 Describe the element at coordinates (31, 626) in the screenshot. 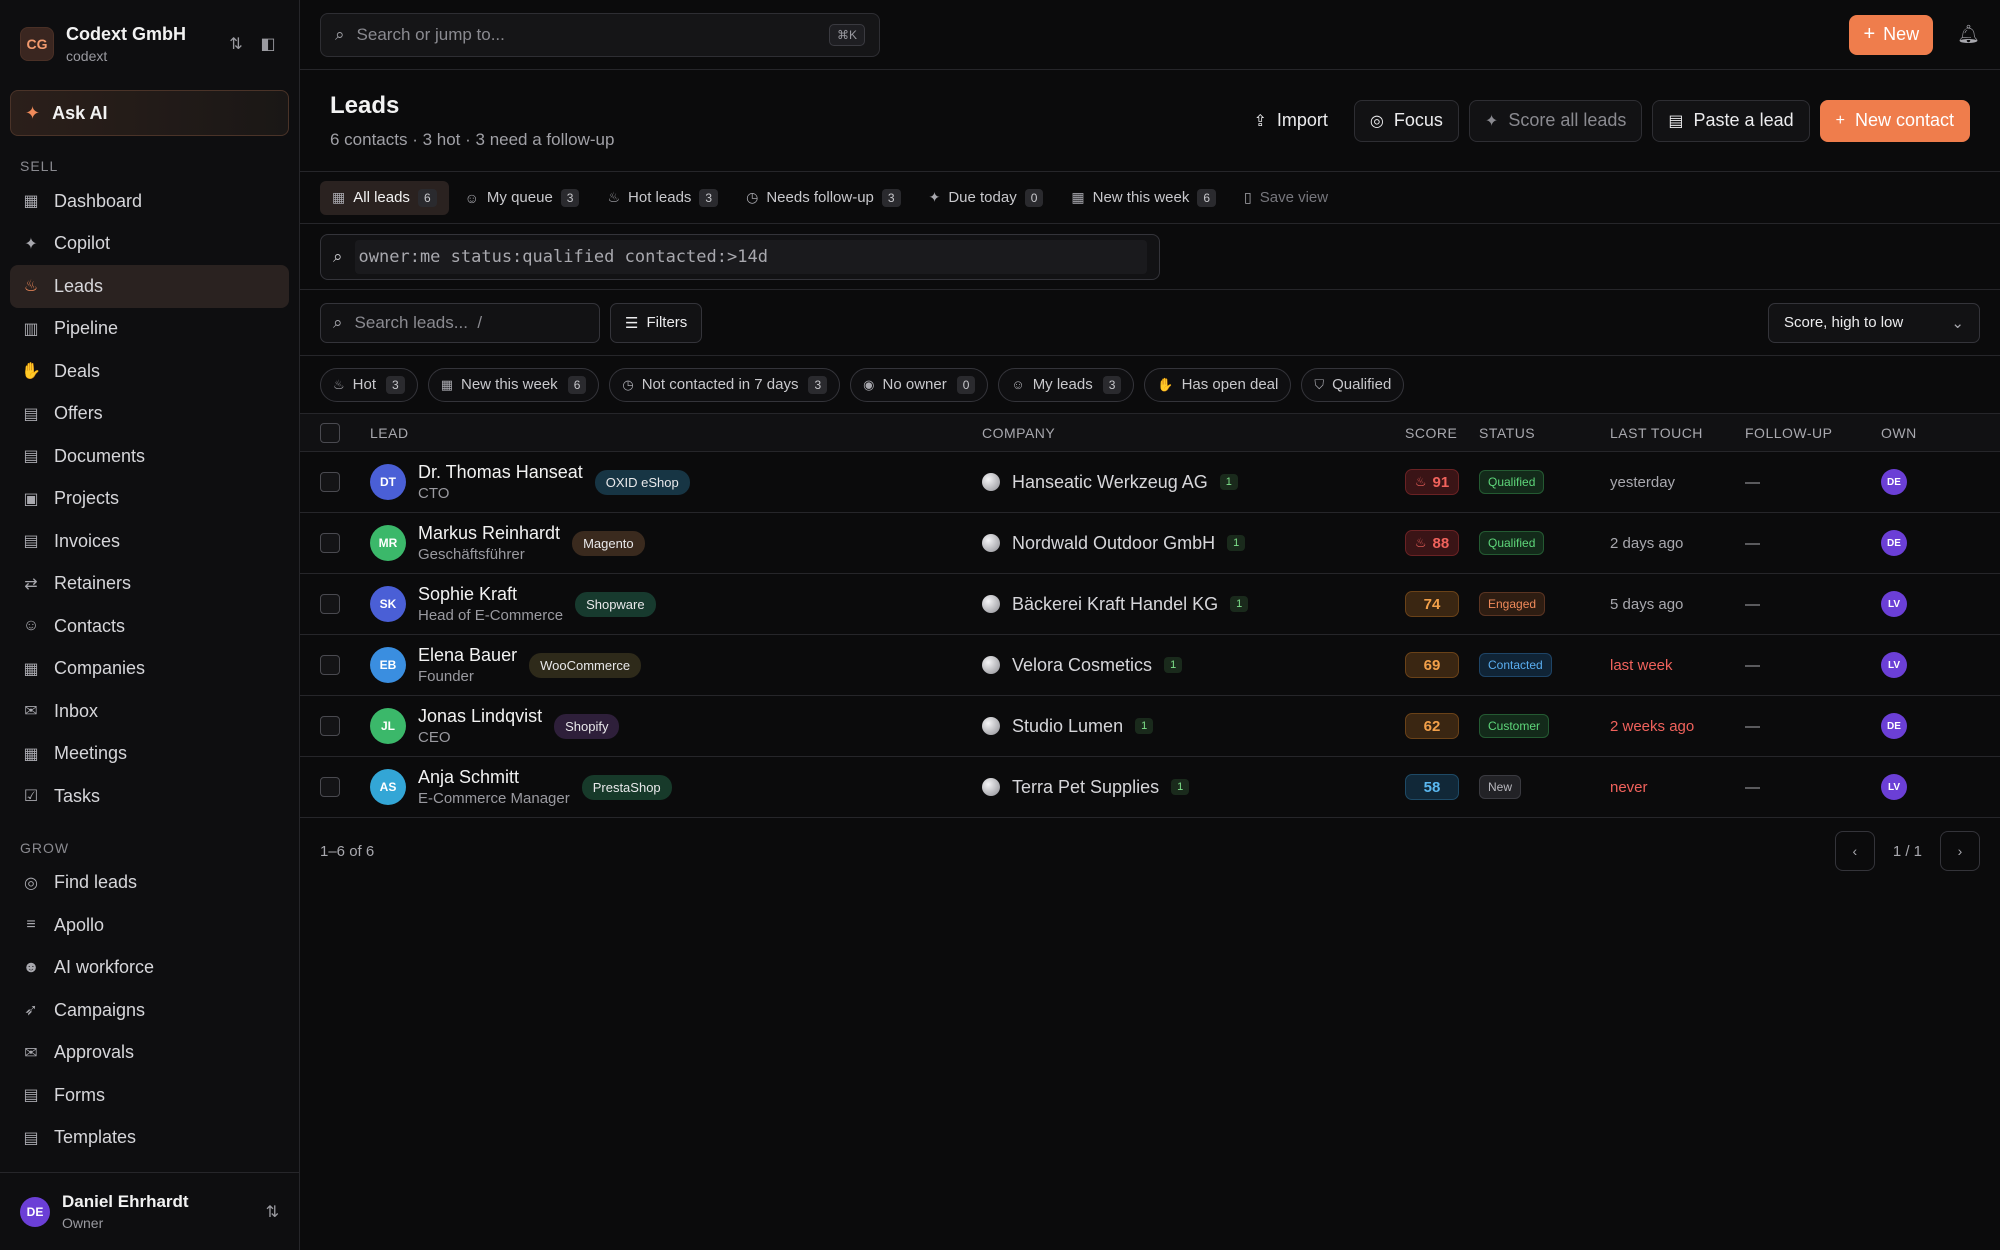

I see `users-icon: ☺` at that location.